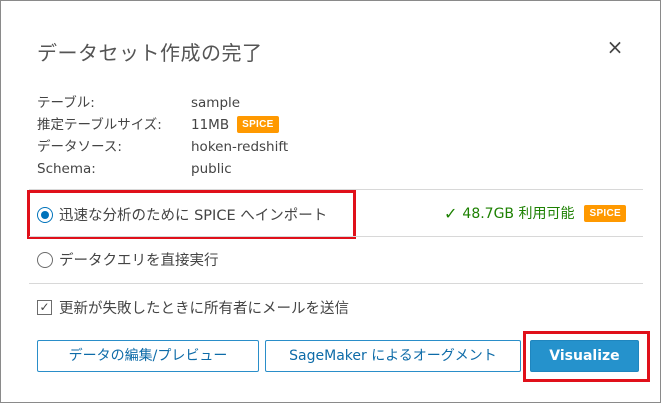 The width and height of the screenshot is (663, 405). I want to click on dialog-title: データセット作成の完了, so click(150, 53).